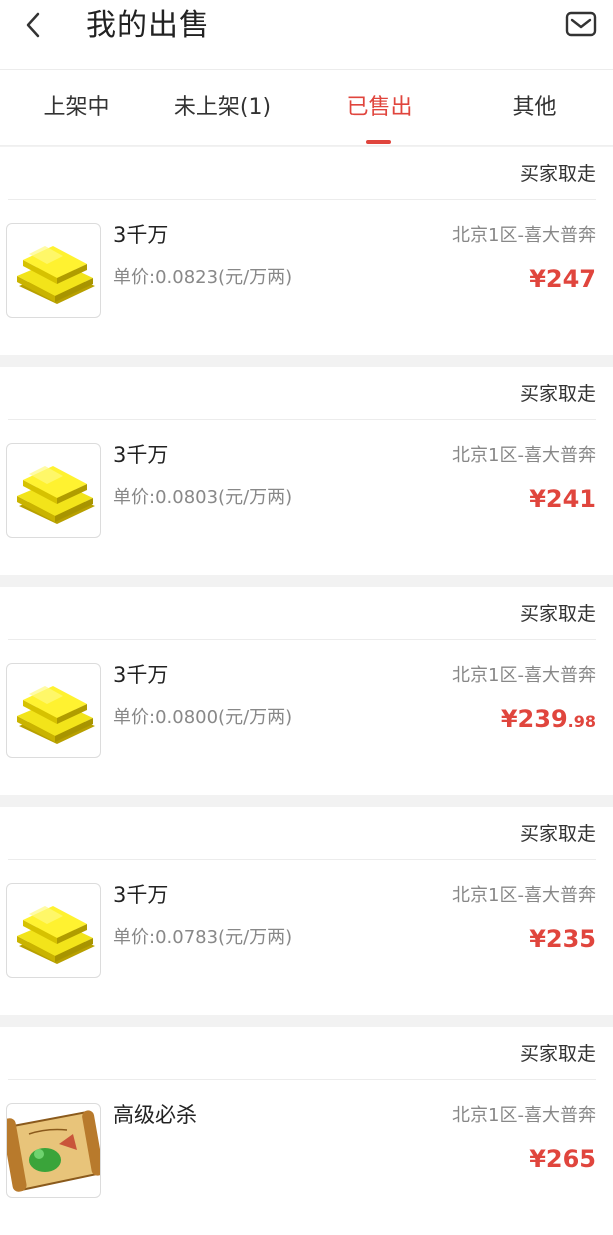  What do you see at coordinates (222, 108) in the screenshot?
I see `tab-not-listed: 未上架(1)` at bounding box center [222, 108].